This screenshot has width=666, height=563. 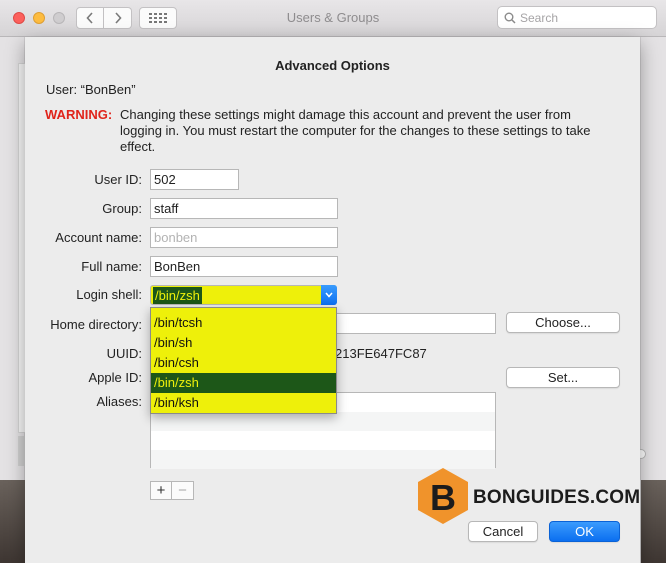 I want to click on title-bar: Users & Groups Search, so click(x=333, y=18).